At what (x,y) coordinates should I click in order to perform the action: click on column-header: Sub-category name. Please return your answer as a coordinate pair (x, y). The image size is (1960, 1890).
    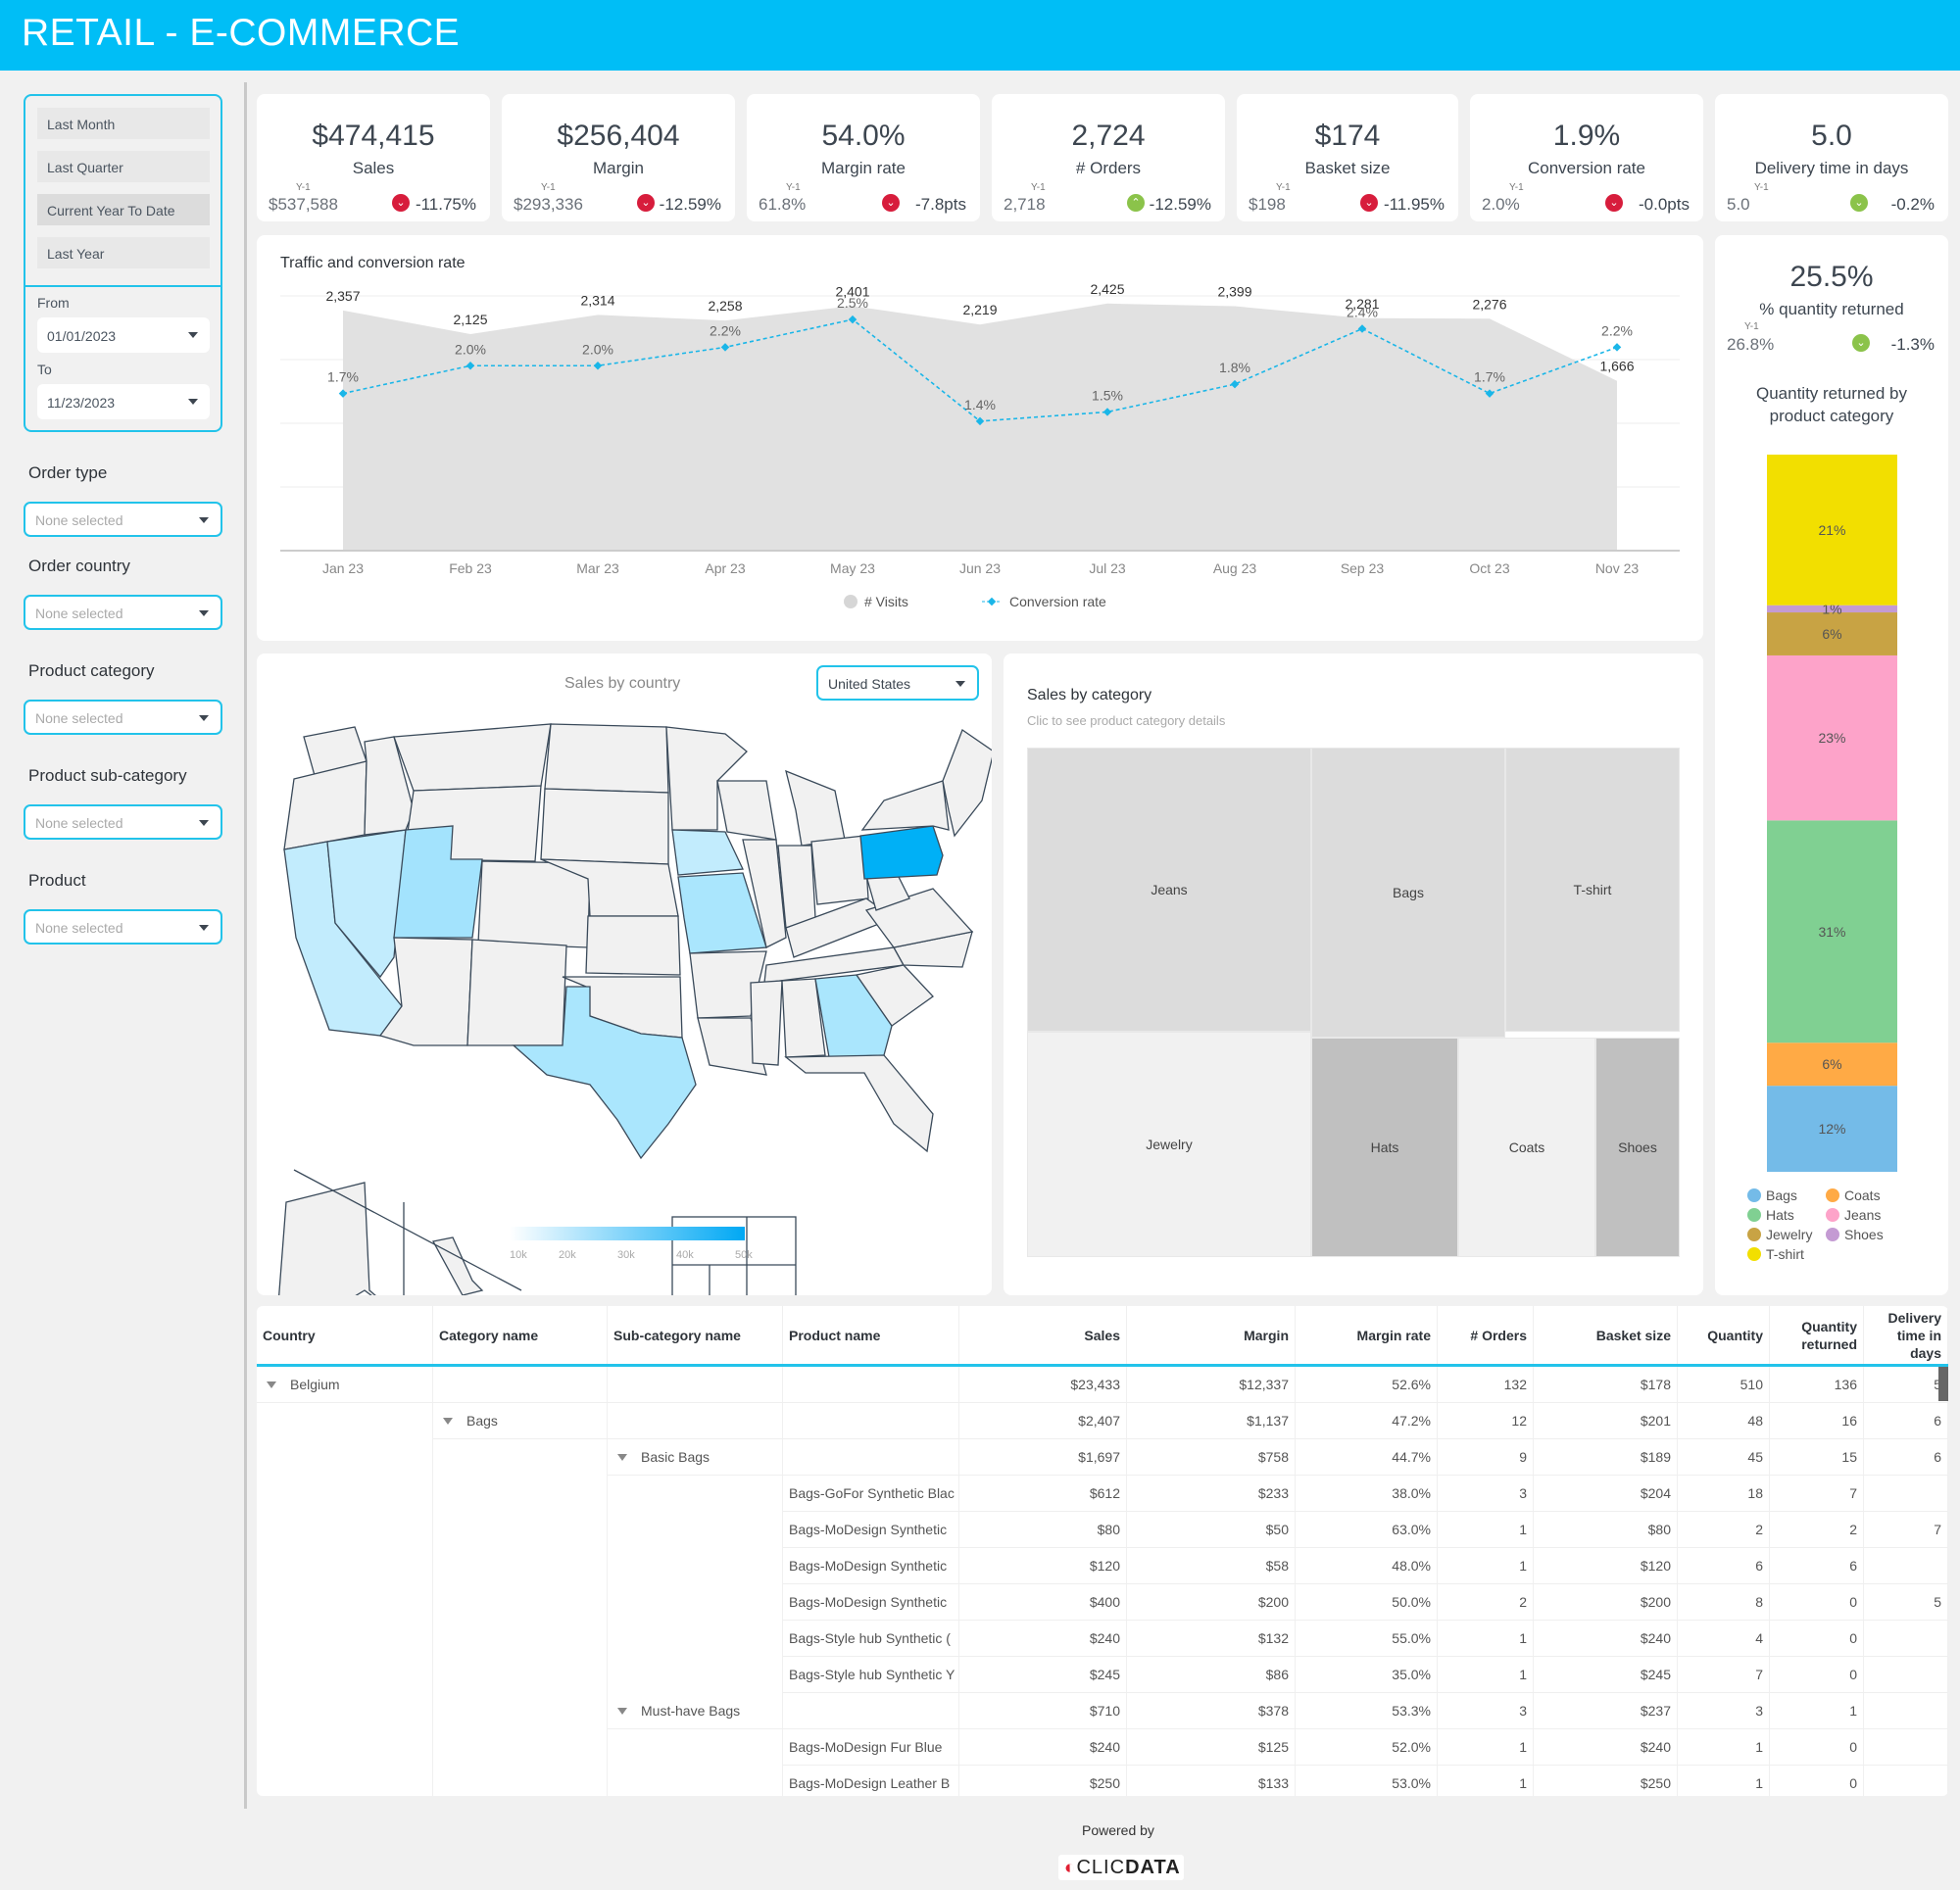
    Looking at the image, I should click on (695, 1335).